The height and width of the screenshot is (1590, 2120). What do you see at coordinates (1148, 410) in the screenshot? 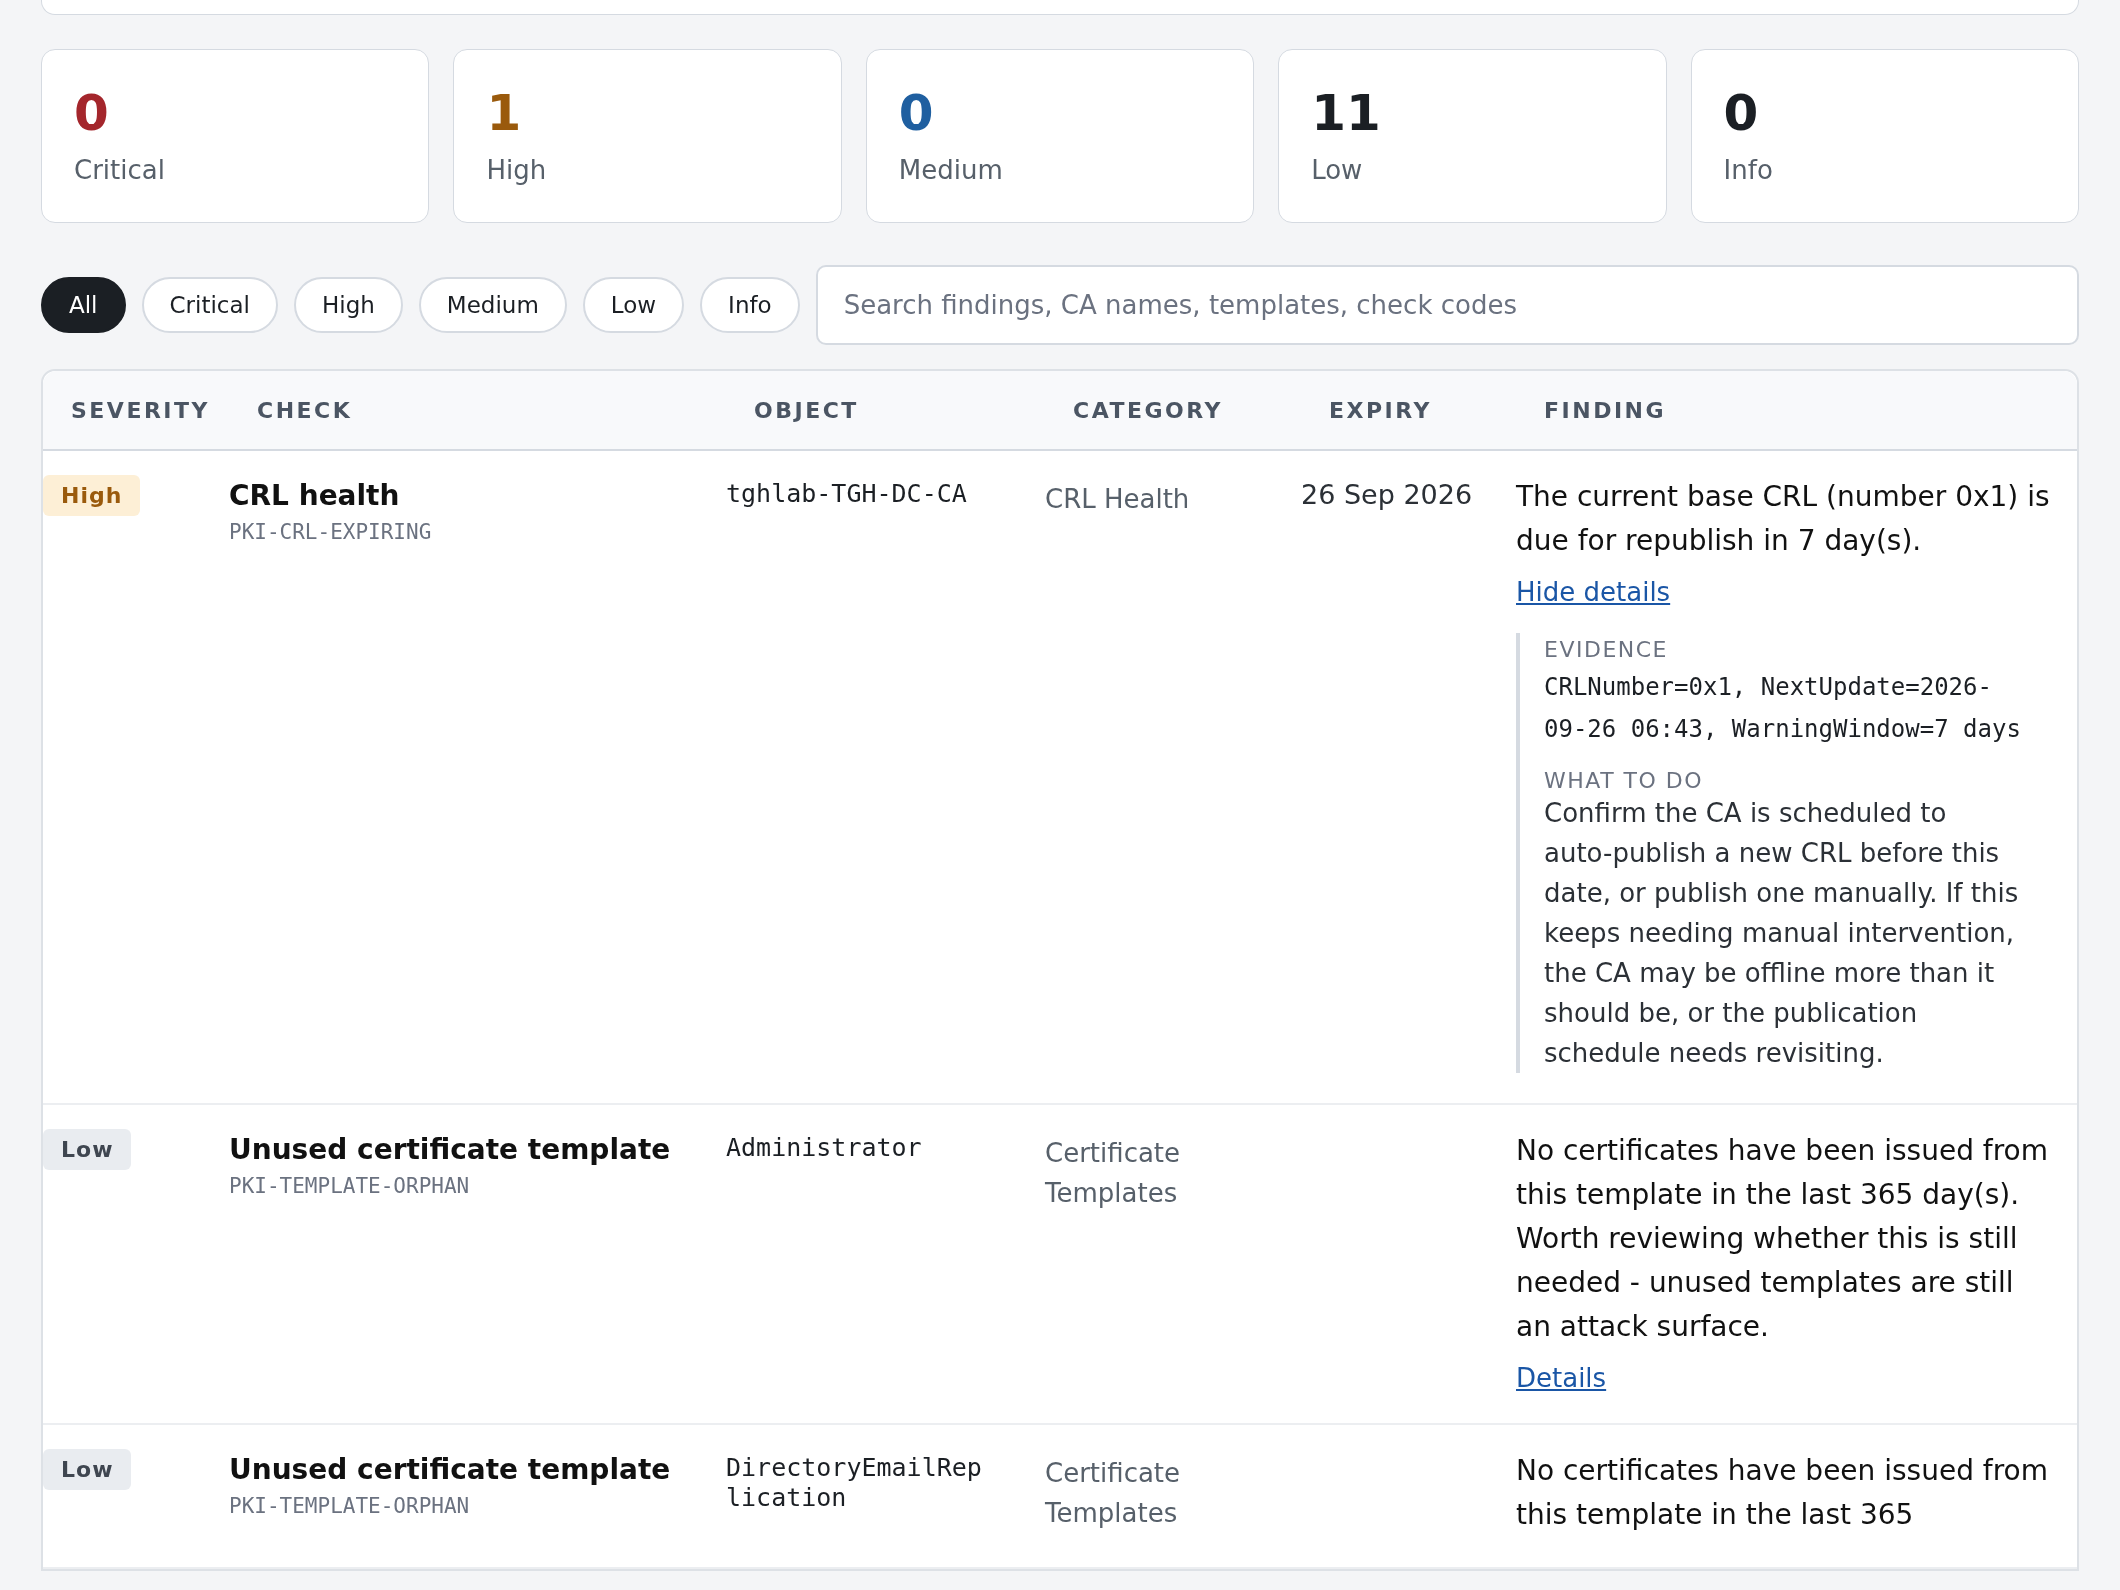
I see `column-header: CATEGORY` at bounding box center [1148, 410].